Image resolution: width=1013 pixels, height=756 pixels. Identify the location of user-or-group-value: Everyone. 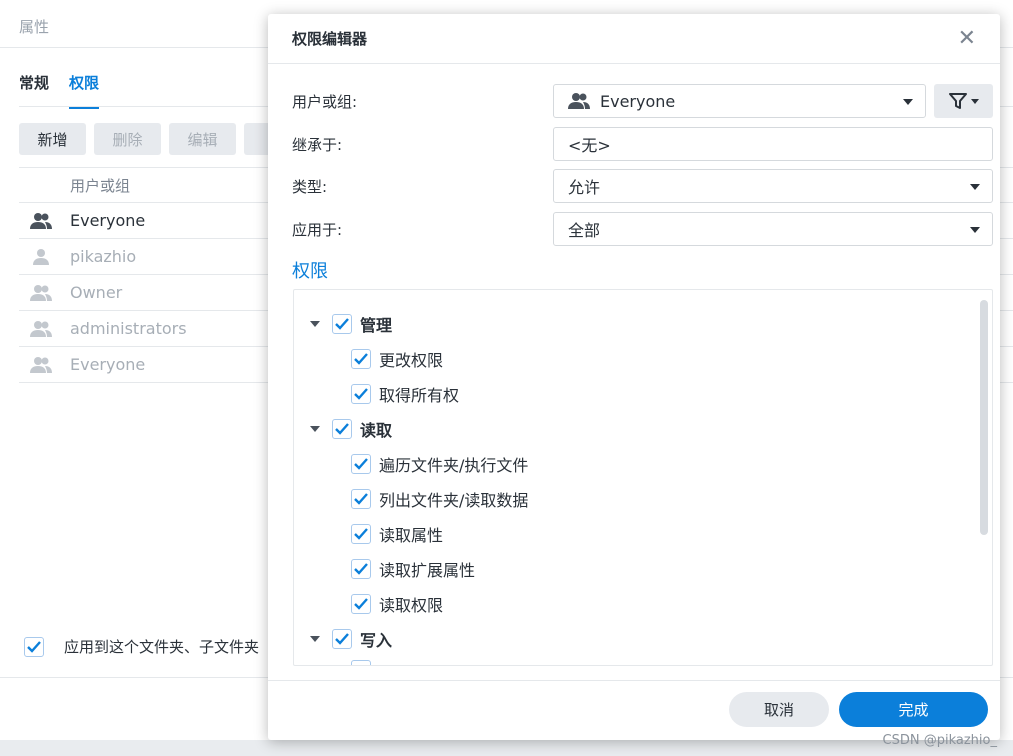
(638, 101).